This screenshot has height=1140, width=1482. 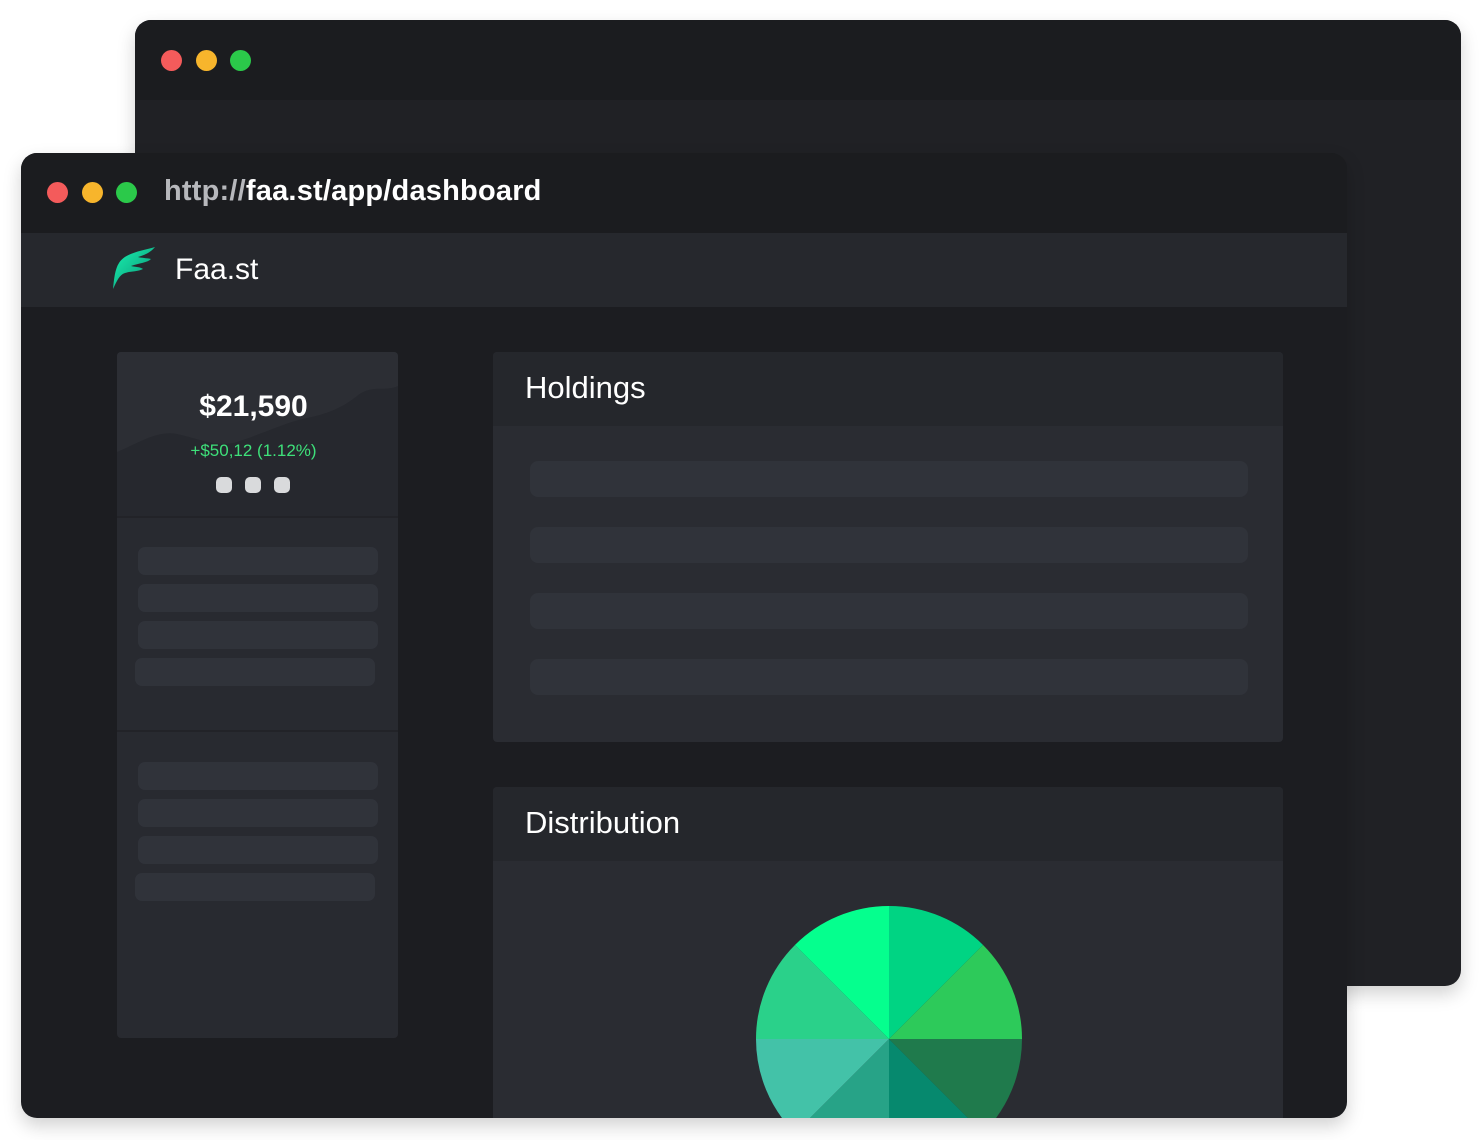 What do you see at coordinates (257, 695) in the screenshot?
I see `portfolio-summary-card: $21,590 +$50,12 (1.12%)` at bounding box center [257, 695].